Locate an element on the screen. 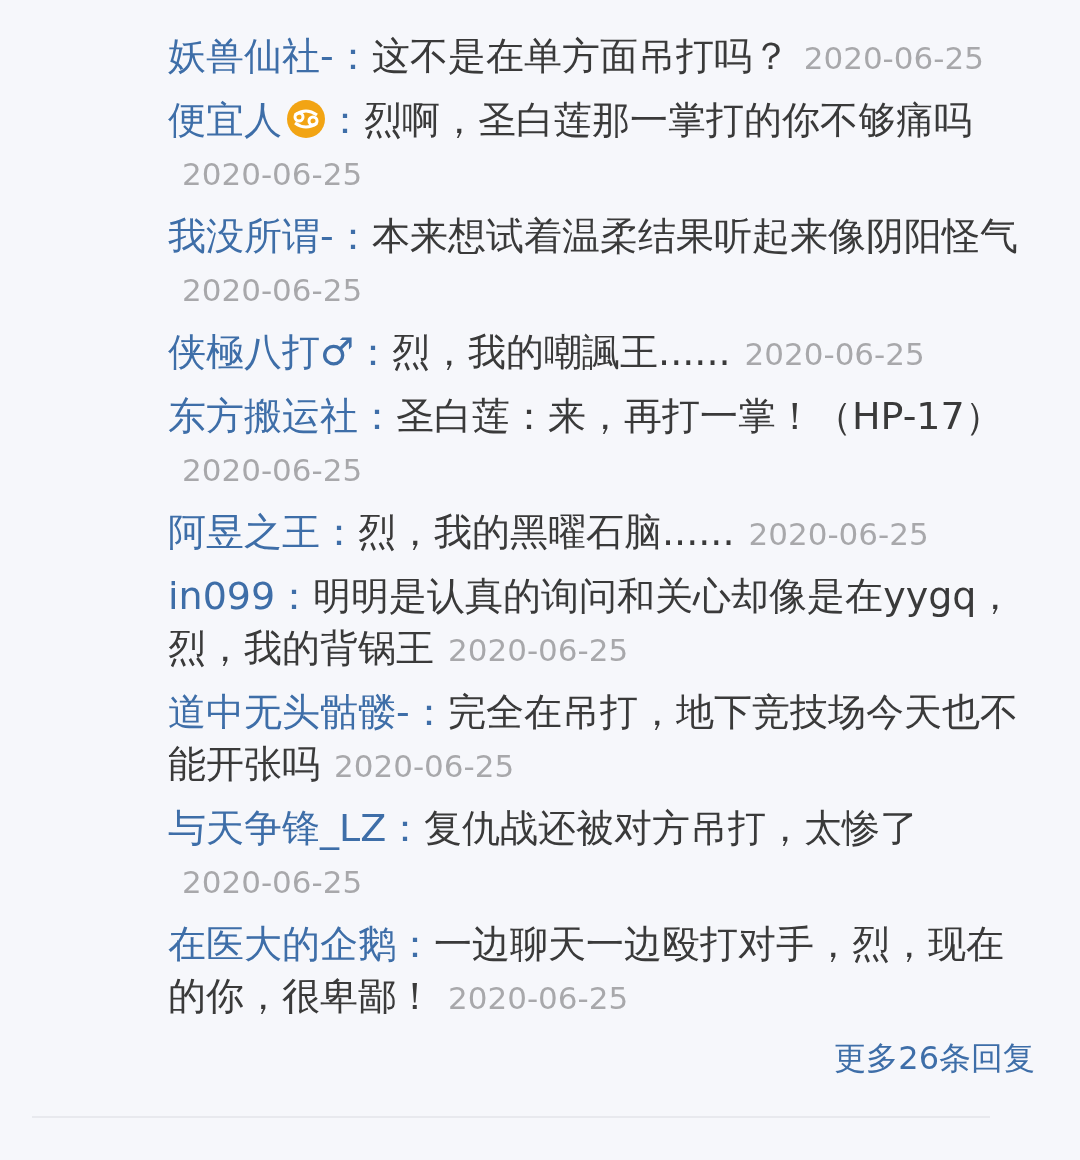  user-name-link: 侠極八打♂ is located at coordinates (261, 352).